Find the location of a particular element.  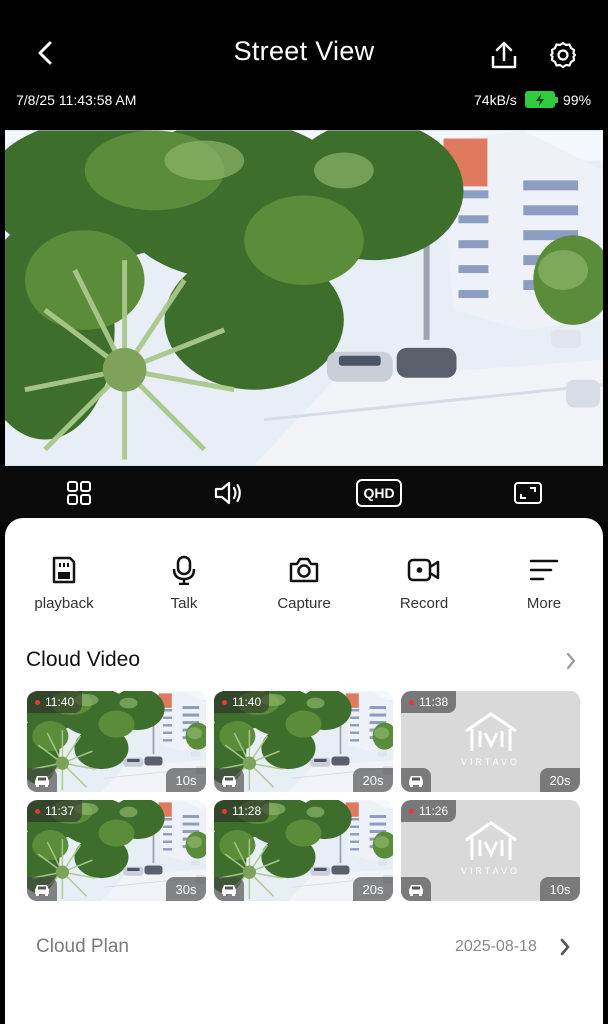

clip-time-badge: 11:37 is located at coordinates (55, 811).